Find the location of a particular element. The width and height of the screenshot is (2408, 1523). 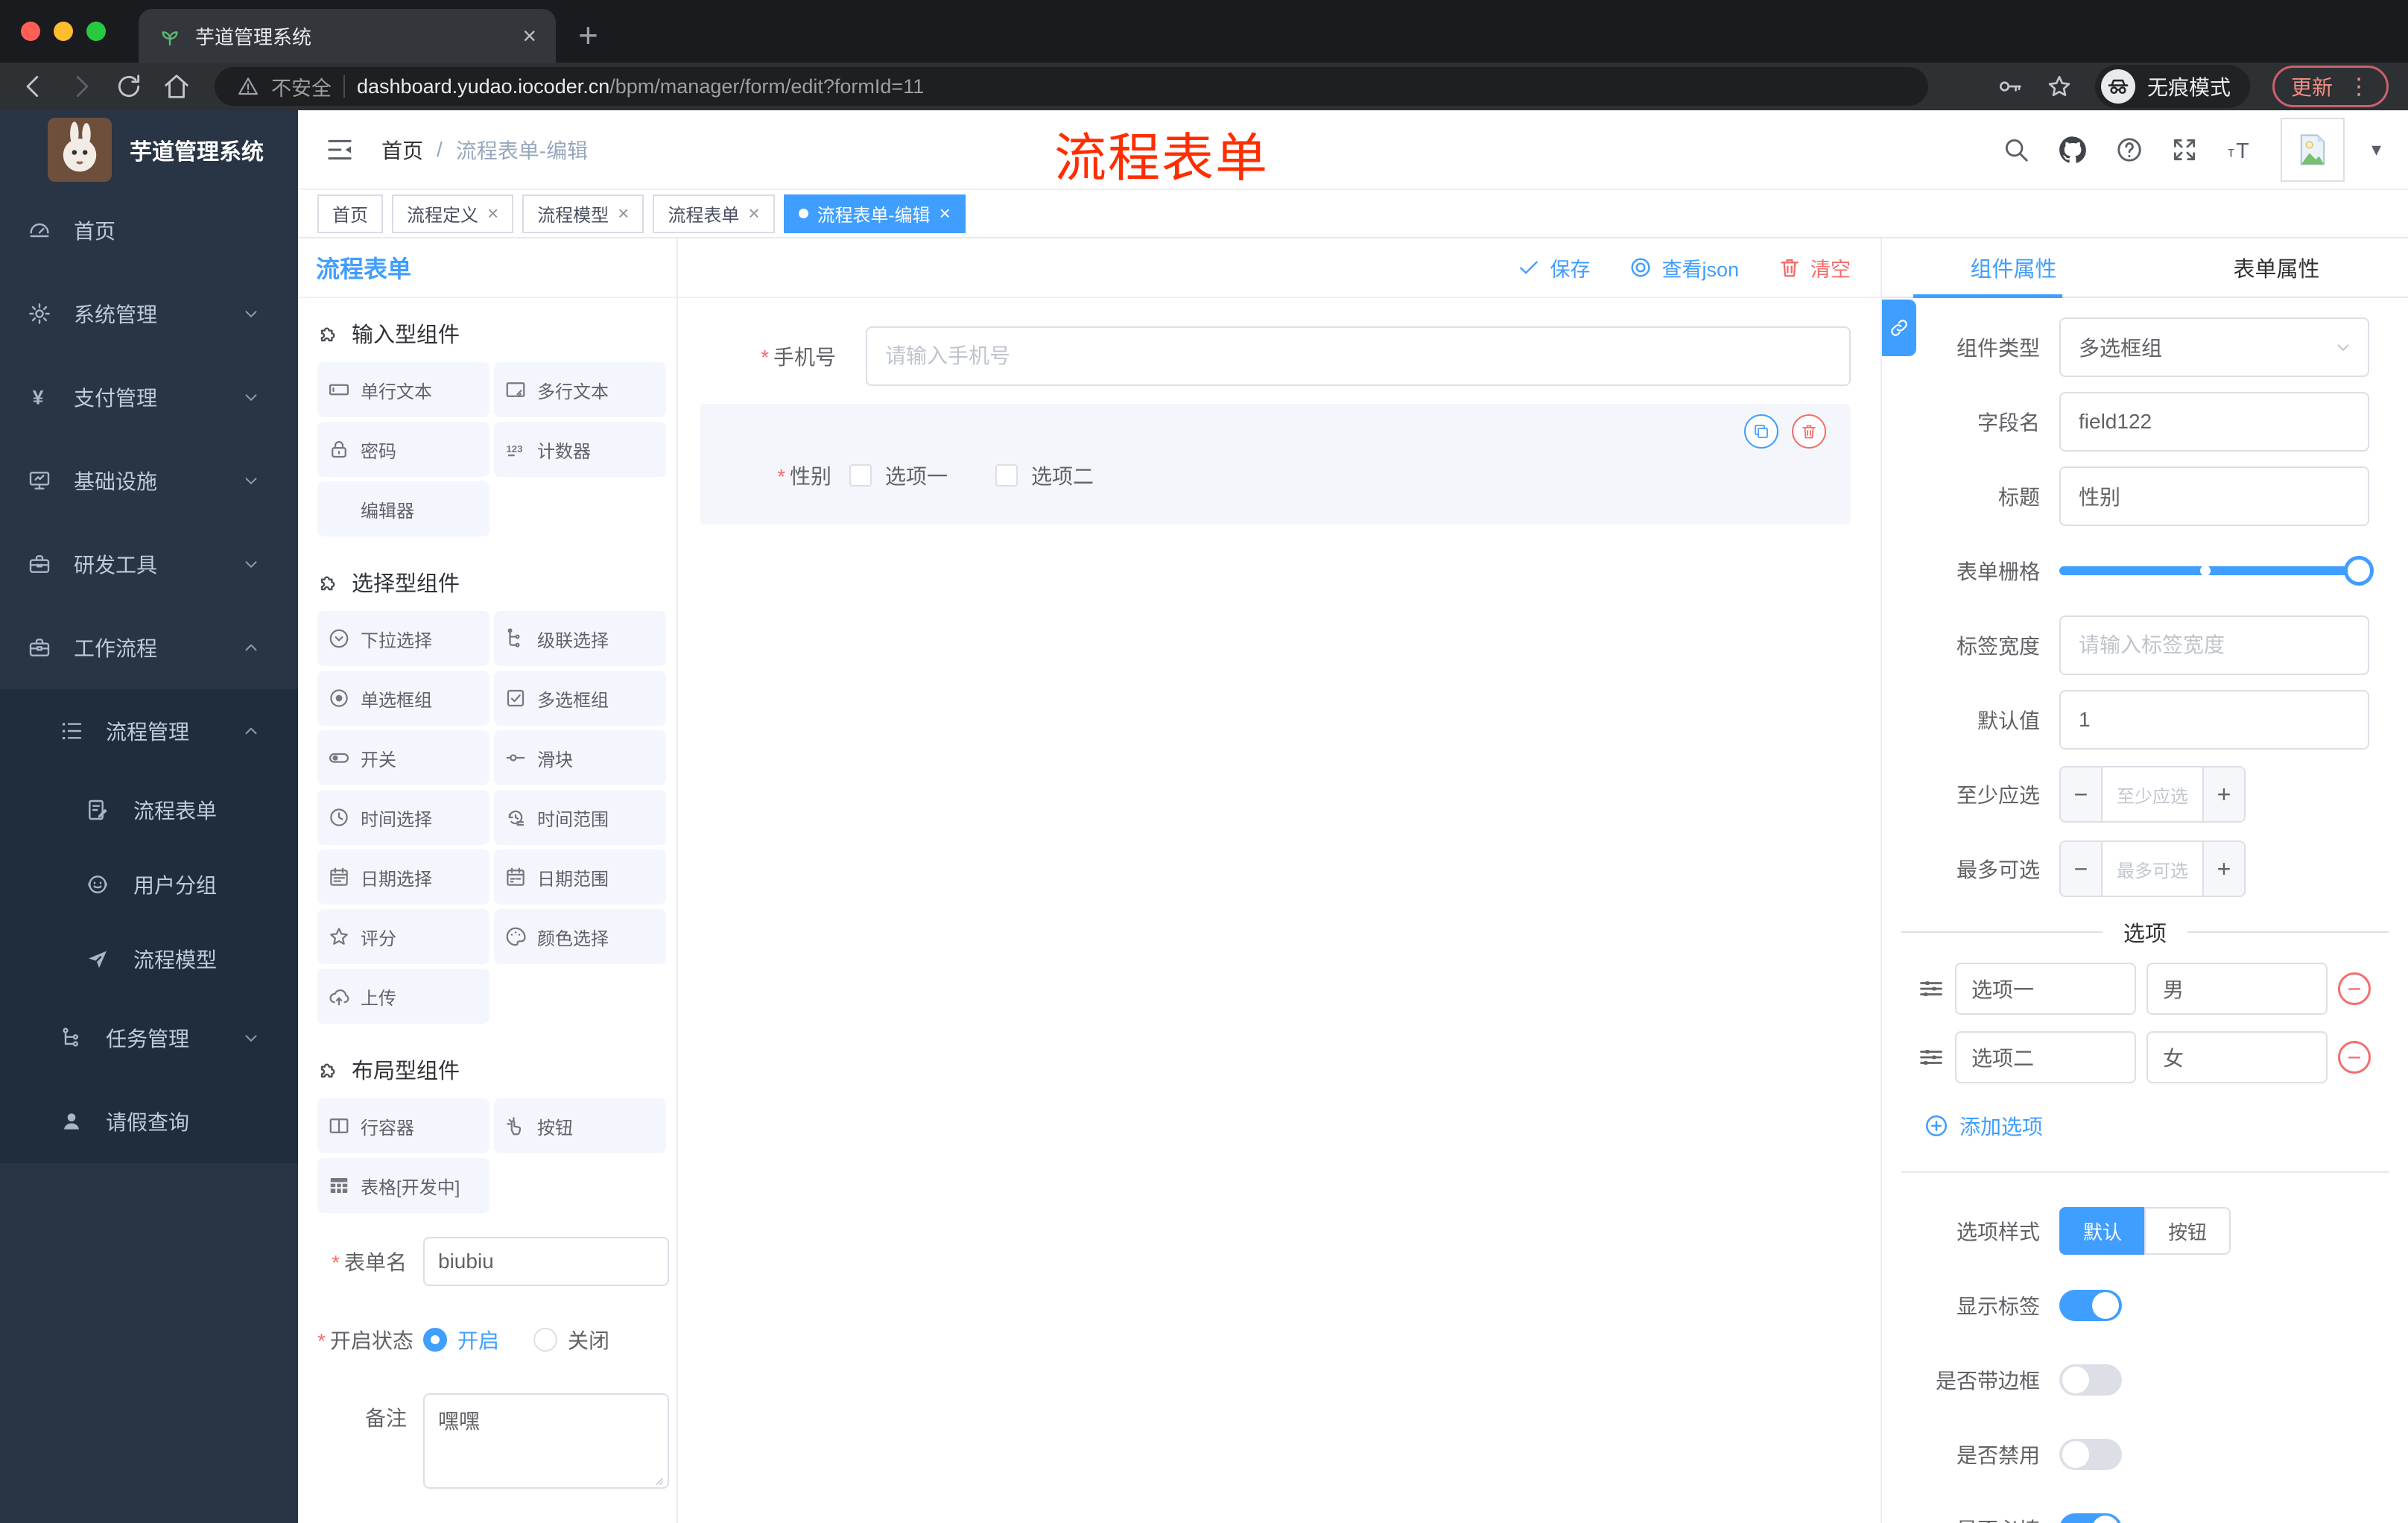

show-label-toggle is located at coordinates (2090, 1306).